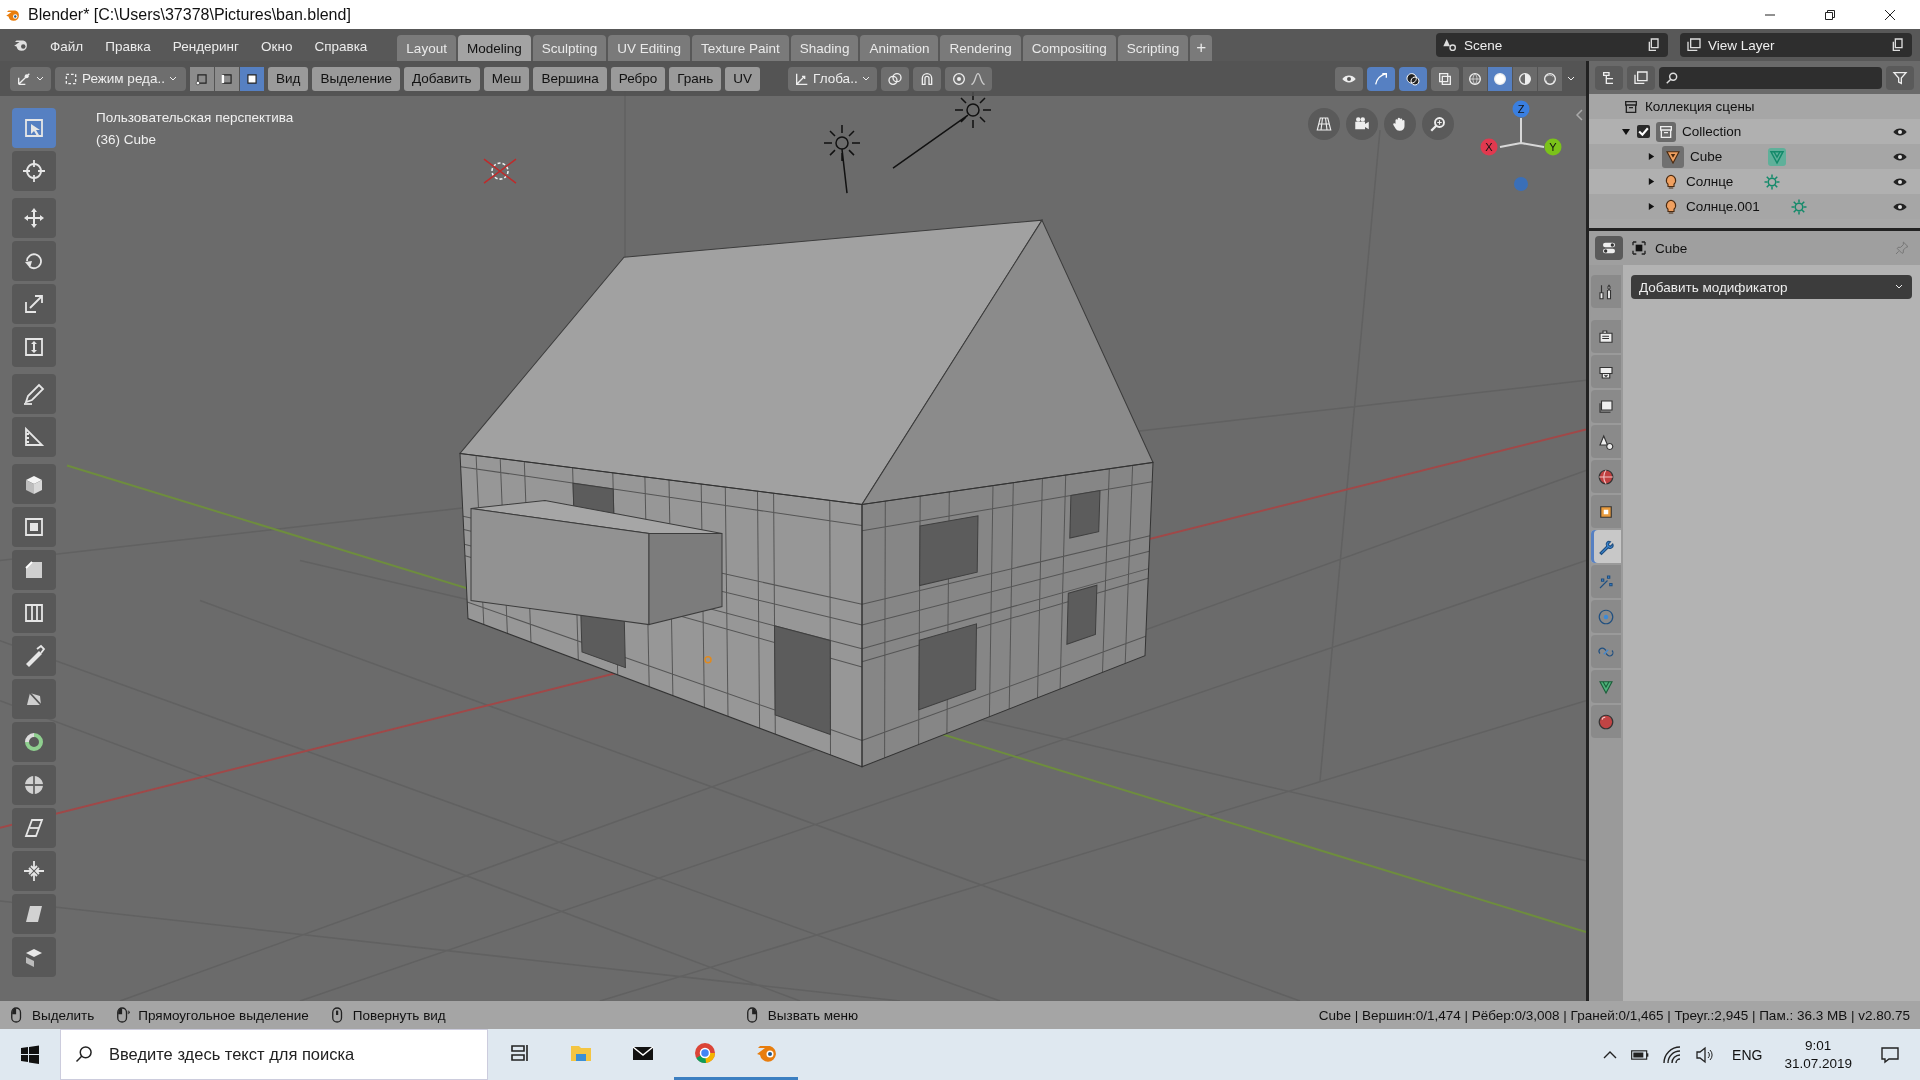 This screenshot has width=1920, height=1080. Describe the element at coordinates (638, 78) in the screenshot. I see `header-menu: Ребро` at that location.